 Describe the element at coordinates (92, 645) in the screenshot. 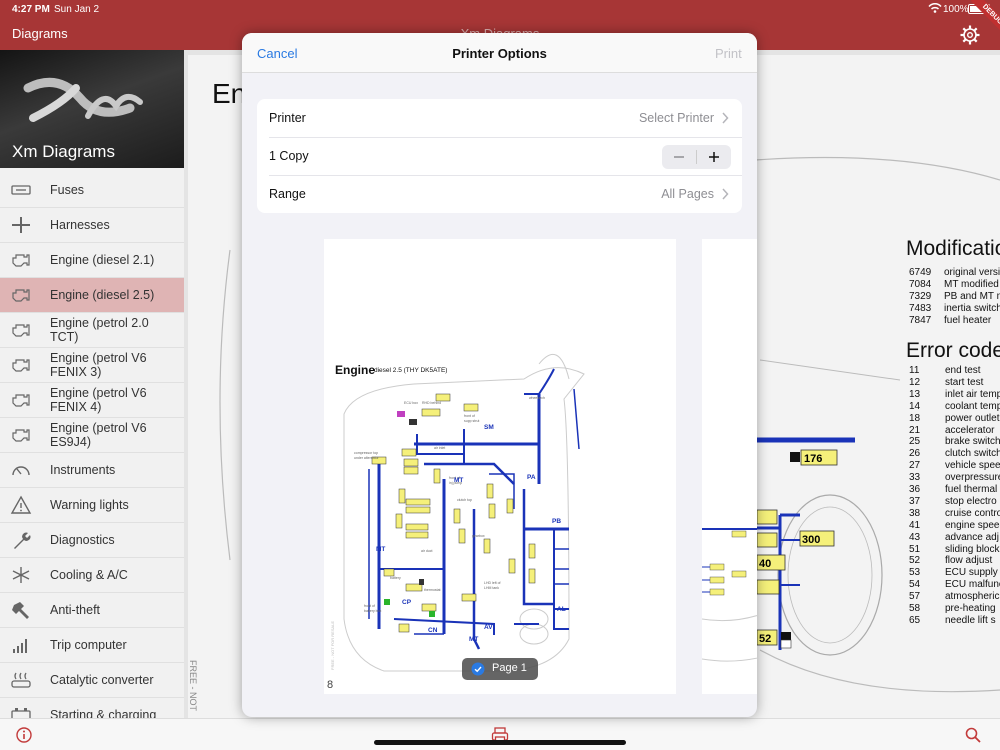

I see `sidebar-item: Trip computer` at that location.